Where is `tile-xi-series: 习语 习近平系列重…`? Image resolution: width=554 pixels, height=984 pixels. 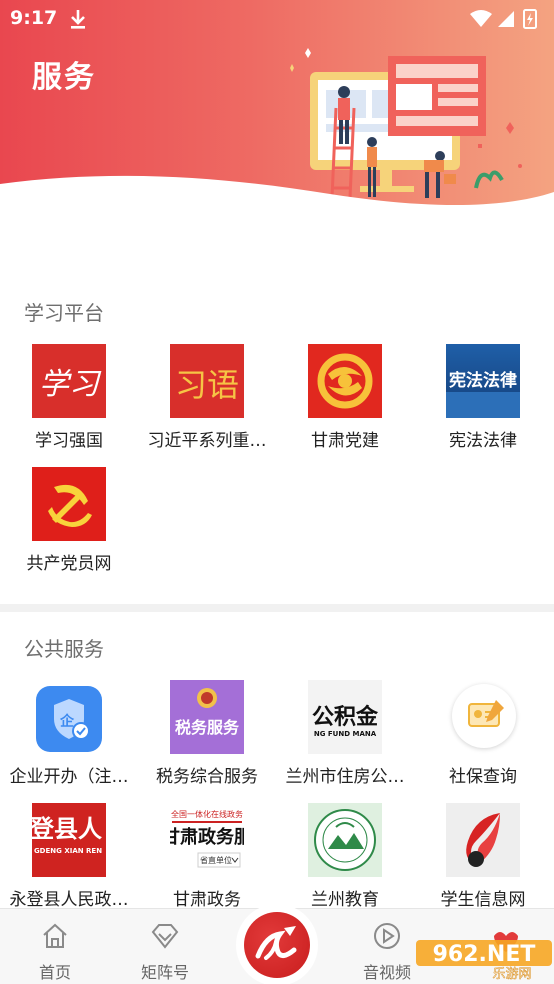 tile-xi-series: 习语 习近平系列重… is located at coordinates (207, 400).